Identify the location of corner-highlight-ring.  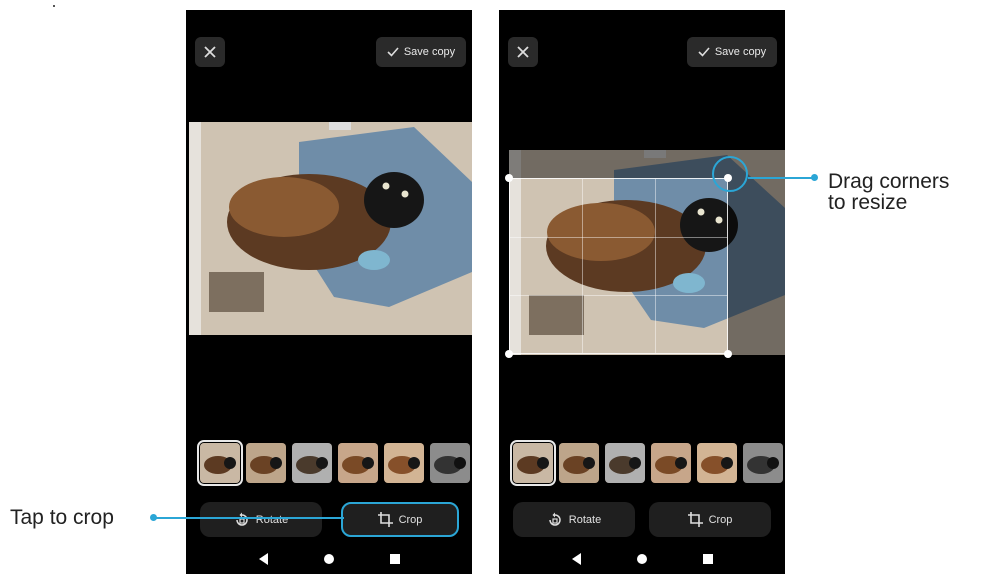
(730, 174).